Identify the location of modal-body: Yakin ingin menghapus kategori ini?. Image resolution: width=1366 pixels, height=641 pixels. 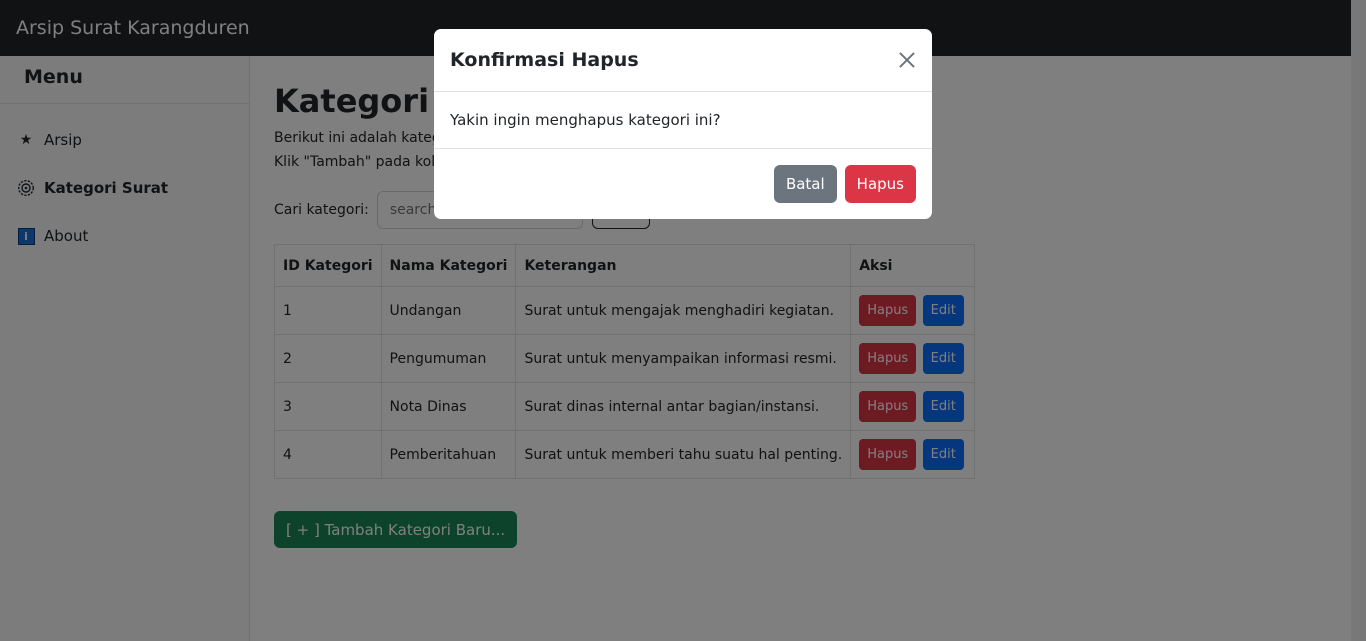
(683, 120).